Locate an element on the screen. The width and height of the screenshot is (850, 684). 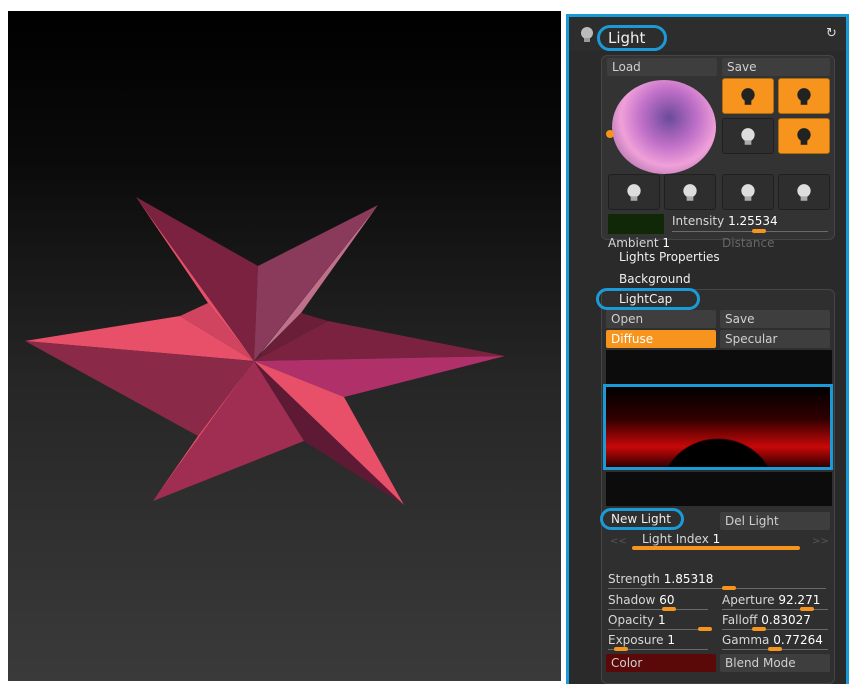
lightcap-save-button: Save is located at coordinates (775, 319).